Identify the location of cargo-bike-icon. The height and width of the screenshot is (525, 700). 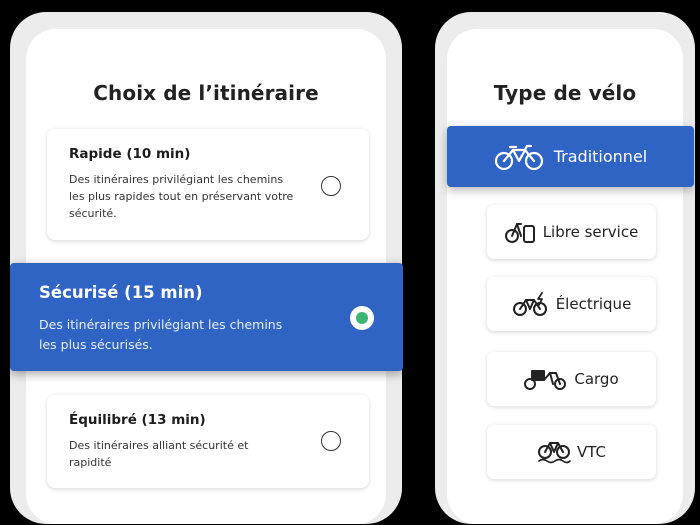
(546, 379).